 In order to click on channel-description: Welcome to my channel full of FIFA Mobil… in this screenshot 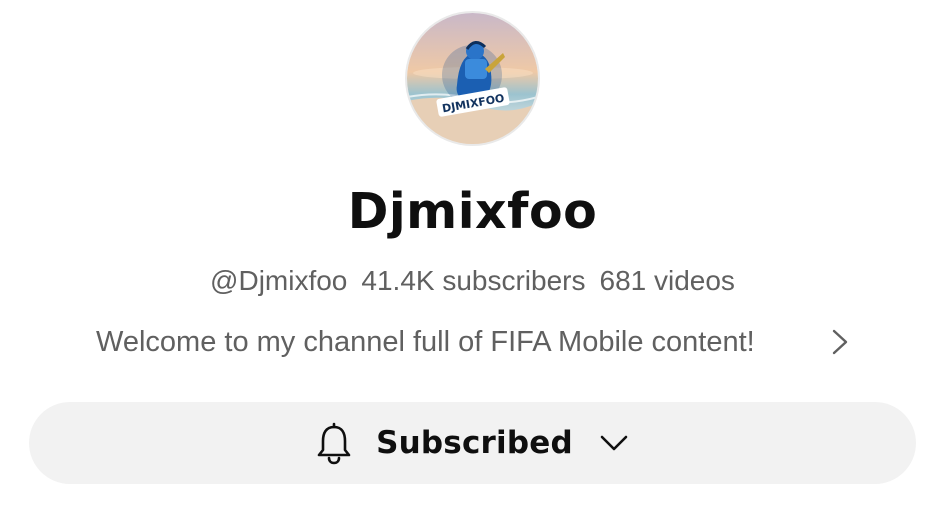, I will do `click(425, 342)`.